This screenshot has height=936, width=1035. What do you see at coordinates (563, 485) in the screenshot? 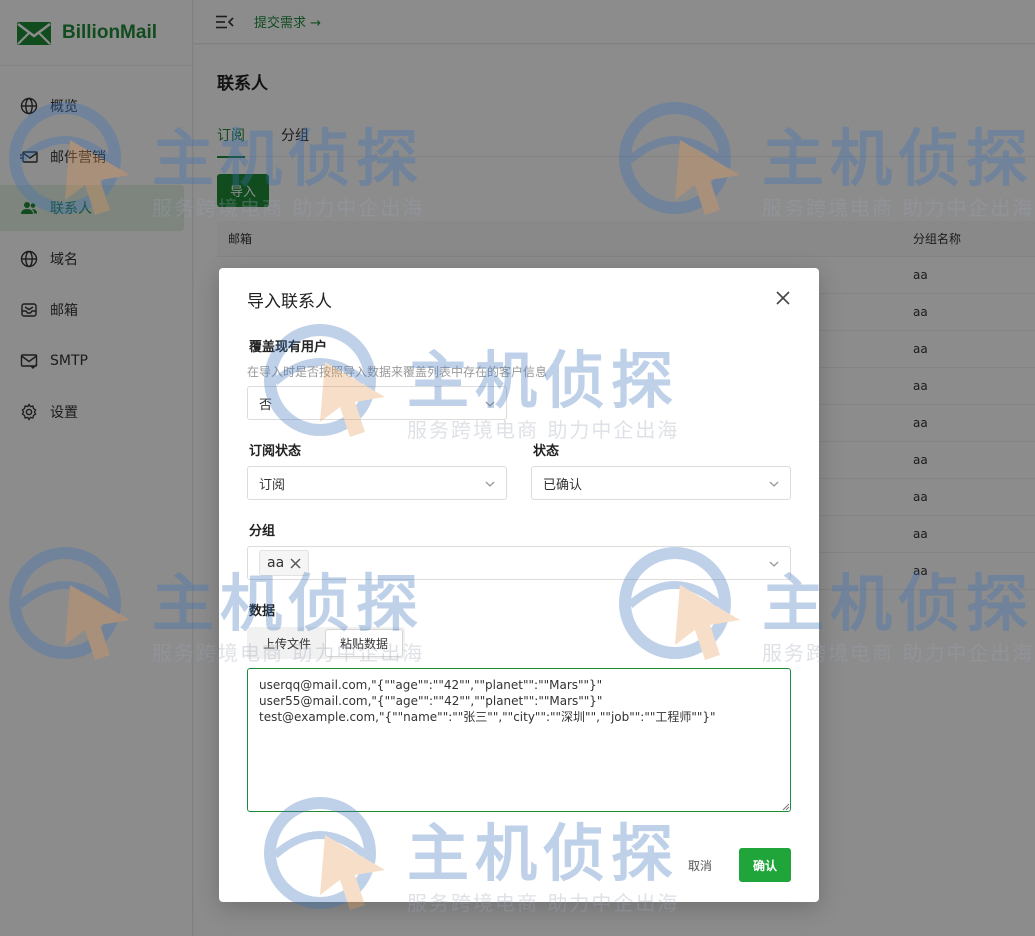
I see `status-value: 已确认` at bounding box center [563, 485].